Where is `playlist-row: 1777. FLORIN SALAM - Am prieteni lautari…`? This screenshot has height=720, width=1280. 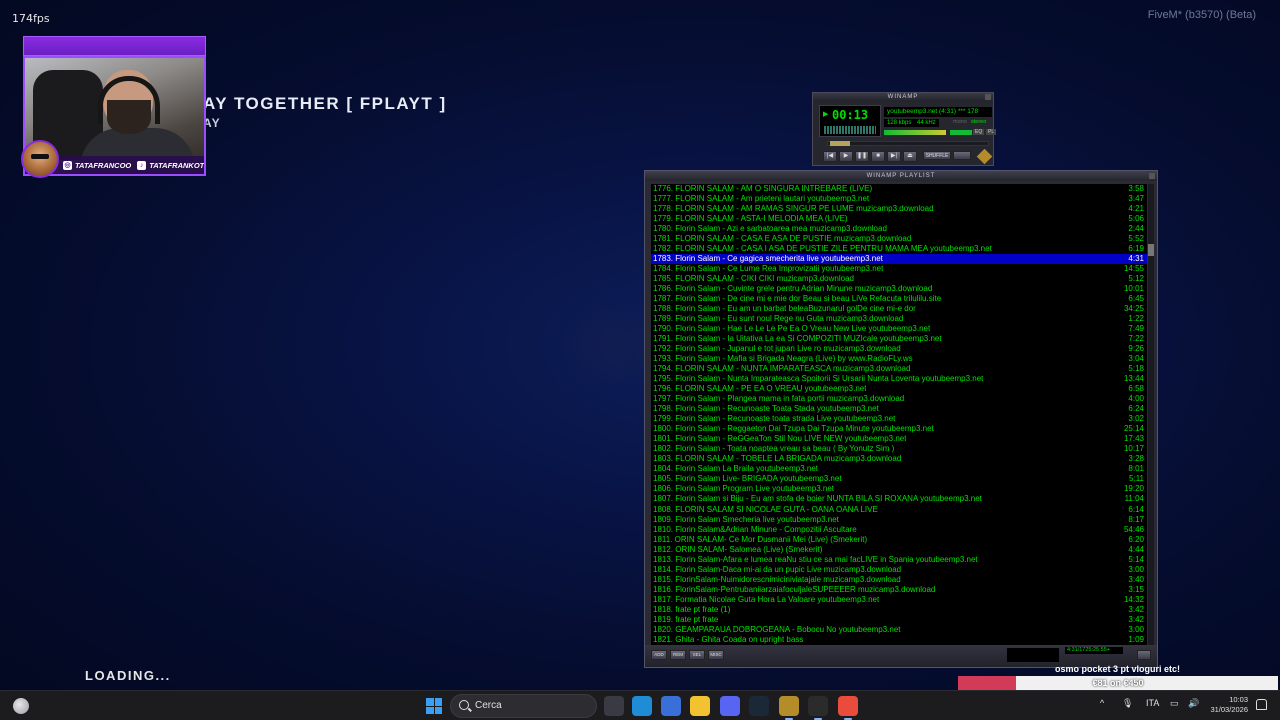
playlist-row: 1777. FLORIN SALAM - Am prieteni lautari… is located at coordinates (899, 199).